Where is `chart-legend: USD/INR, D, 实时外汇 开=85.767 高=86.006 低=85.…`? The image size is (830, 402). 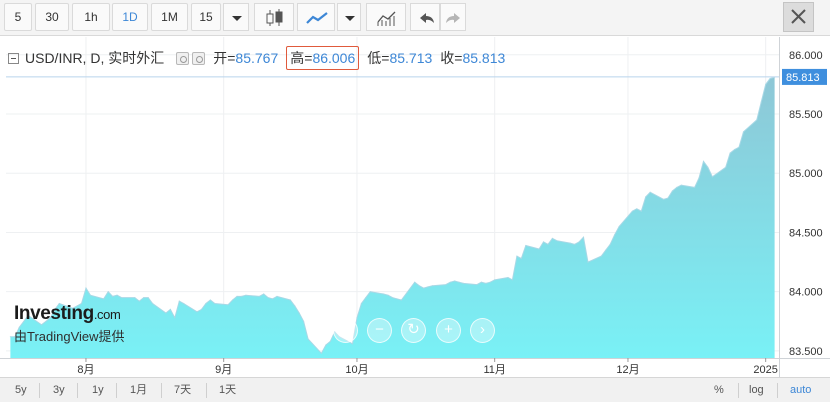 chart-legend: USD/INR, D, 实时外汇 开=85.767 高=86.006 低=85.… is located at coordinates (256, 58).